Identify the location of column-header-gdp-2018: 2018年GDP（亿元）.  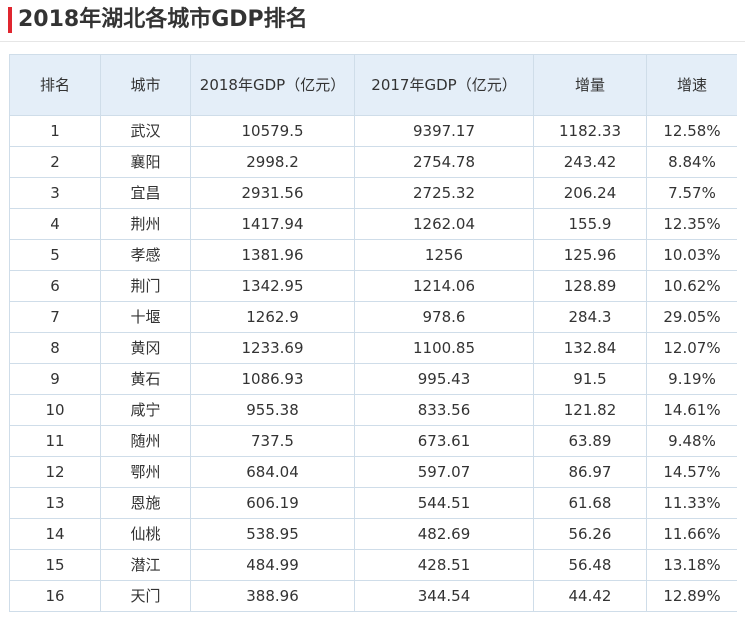
(272, 85).